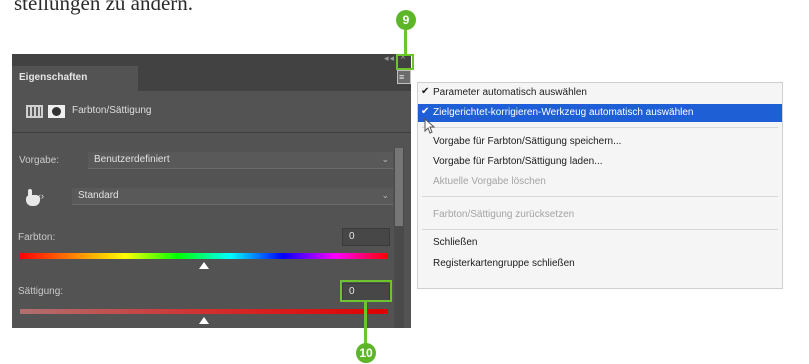 The height and width of the screenshot is (364, 809). What do you see at coordinates (204, 265) in the screenshot?
I see `hue-slider-handle` at bounding box center [204, 265].